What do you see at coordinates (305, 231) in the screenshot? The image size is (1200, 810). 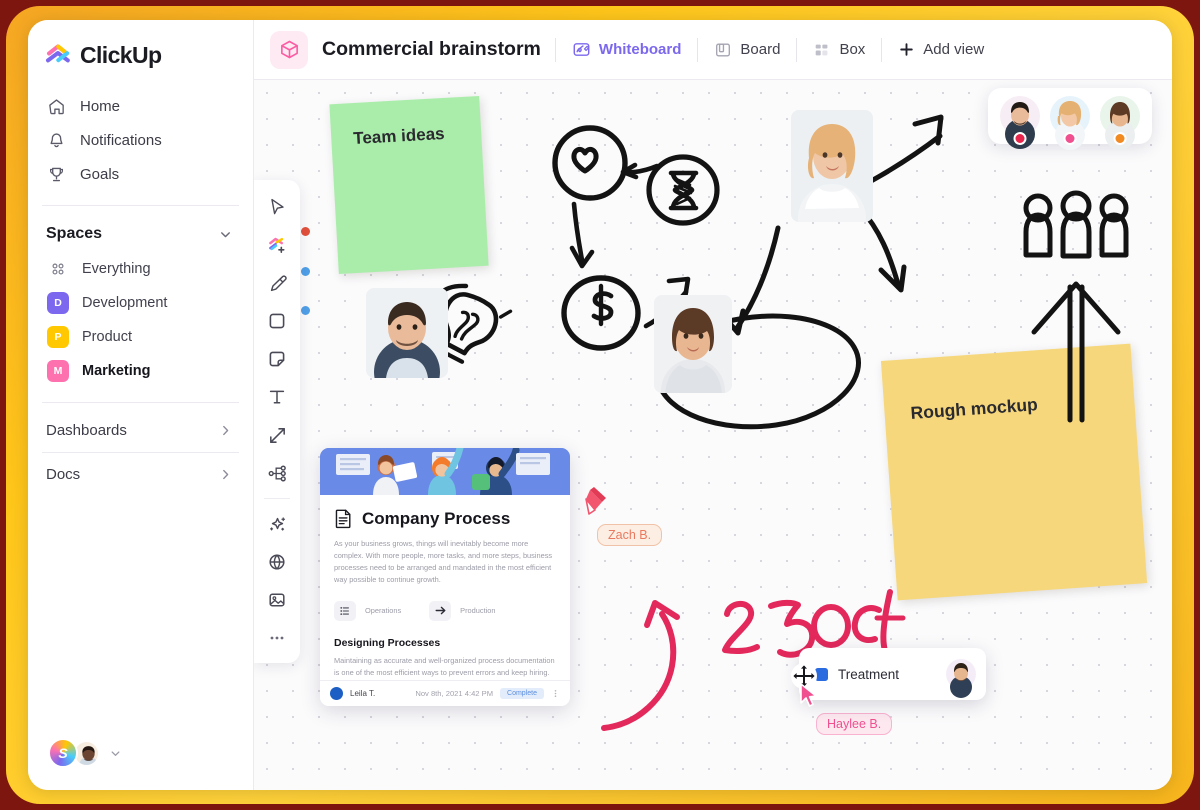 I see `color-dot-red` at bounding box center [305, 231].